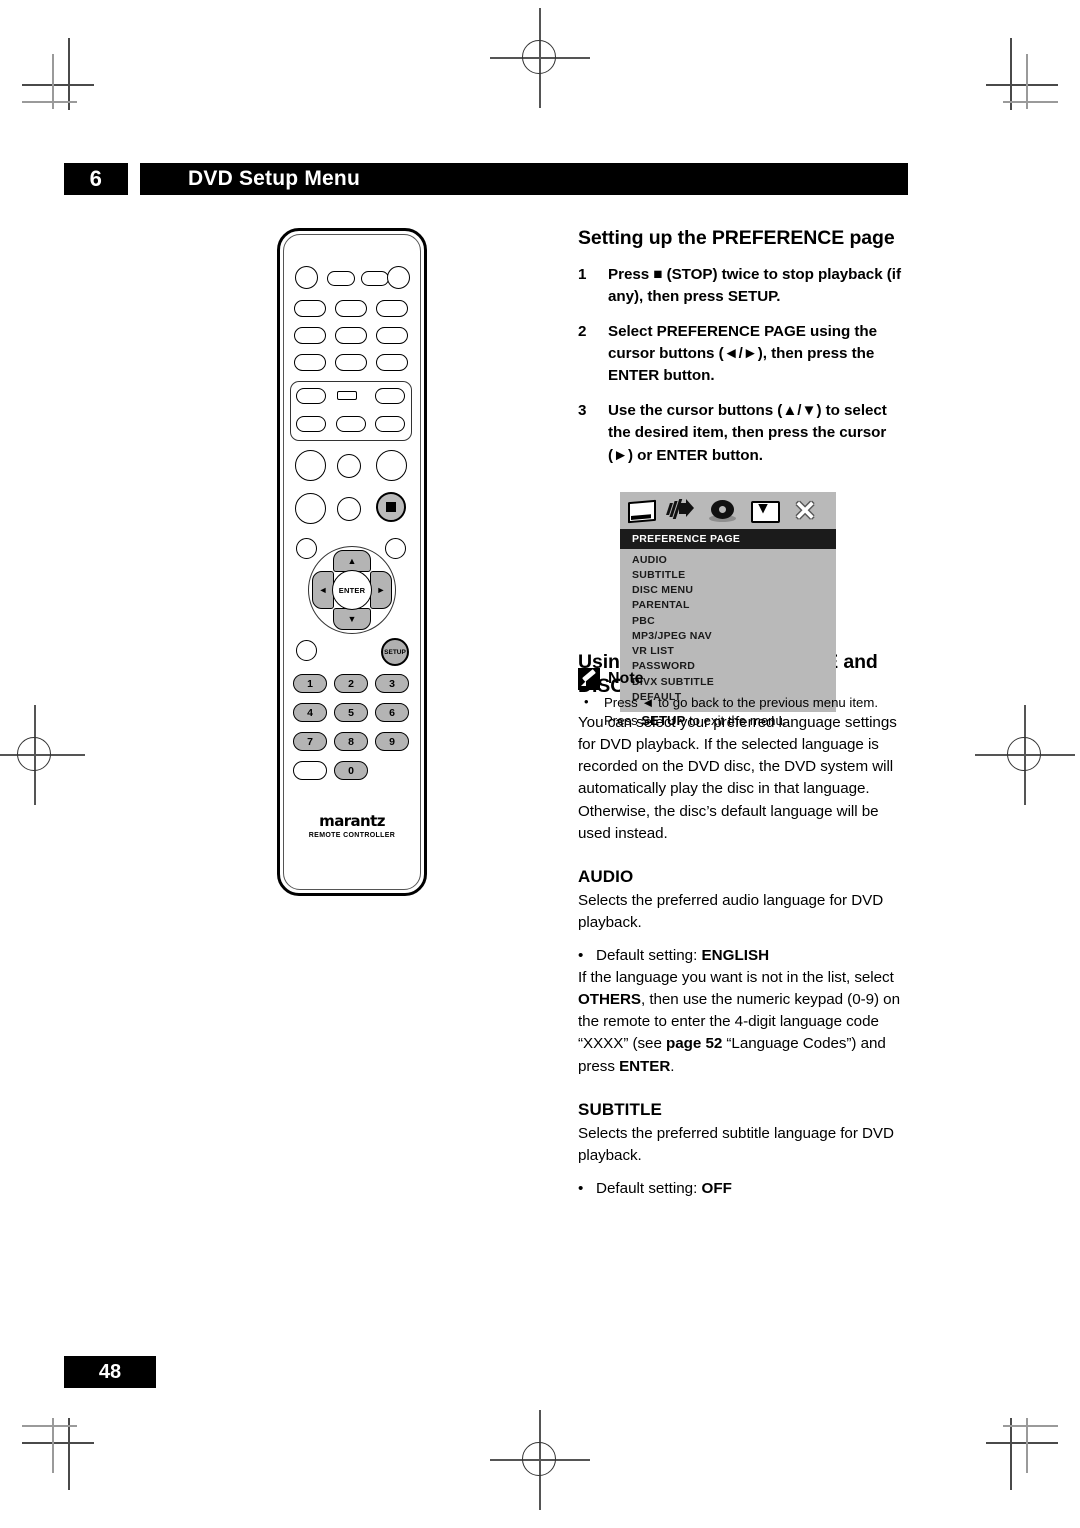 This screenshot has width=1080, height=1528. I want to click on remote-key-8: 8, so click(351, 741).